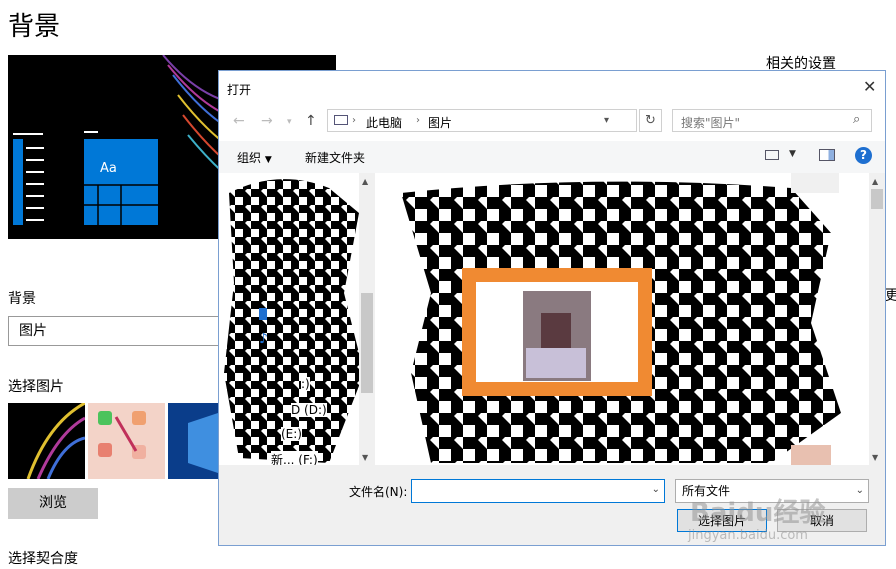 The width and height of the screenshot is (896, 569). What do you see at coordinates (877, 319) in the screenshot?
I see `file-scrollbar: ▲ ▼` at bounding box center [877, 319].